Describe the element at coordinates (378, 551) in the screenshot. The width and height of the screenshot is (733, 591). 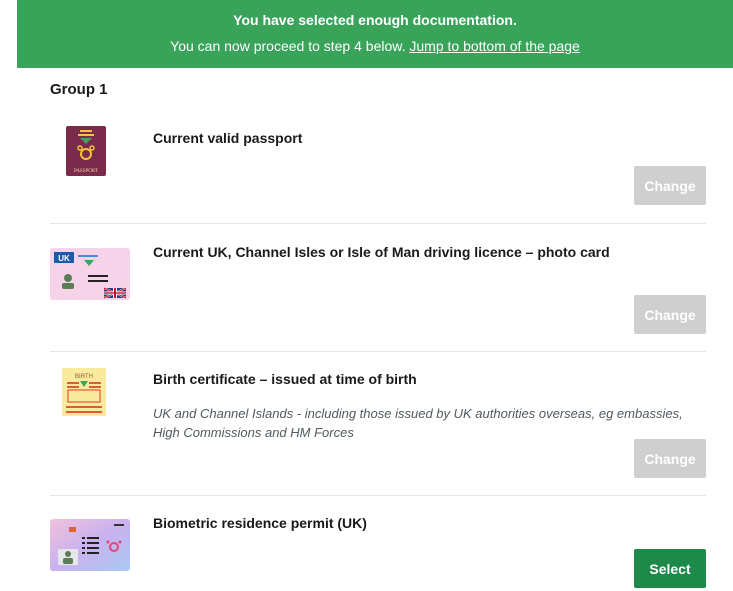
I see `document-item-residence-permit: Biometric residence permit (UK) Select` at that location.